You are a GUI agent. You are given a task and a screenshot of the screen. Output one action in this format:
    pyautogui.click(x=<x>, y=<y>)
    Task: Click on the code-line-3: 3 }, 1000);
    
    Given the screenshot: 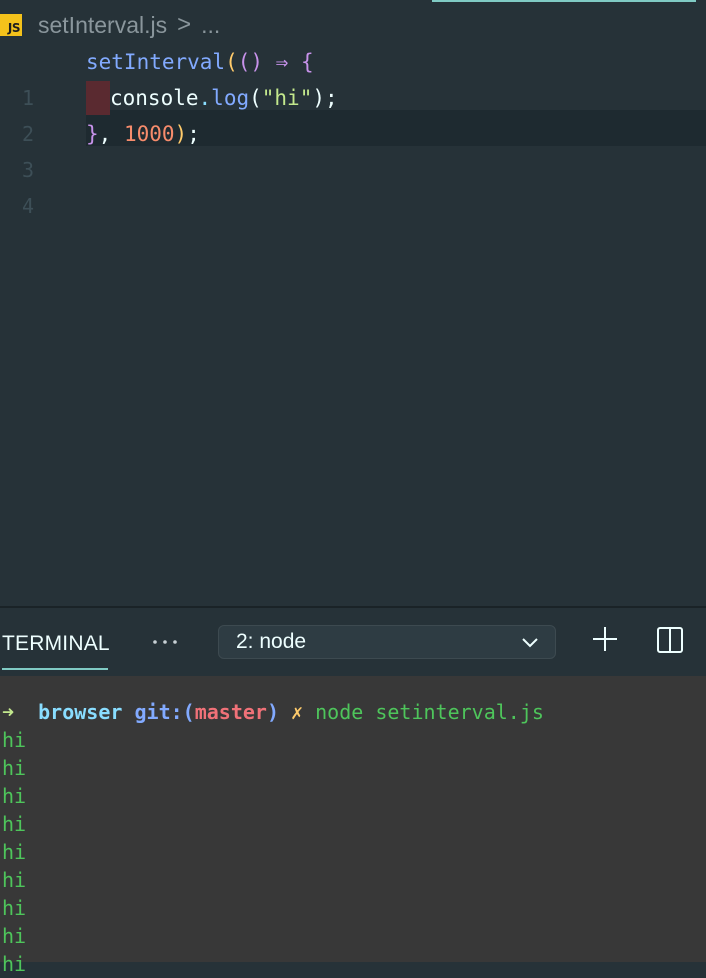 What is the action you would take?
    pyautogui.click(x=353, y=149)
    